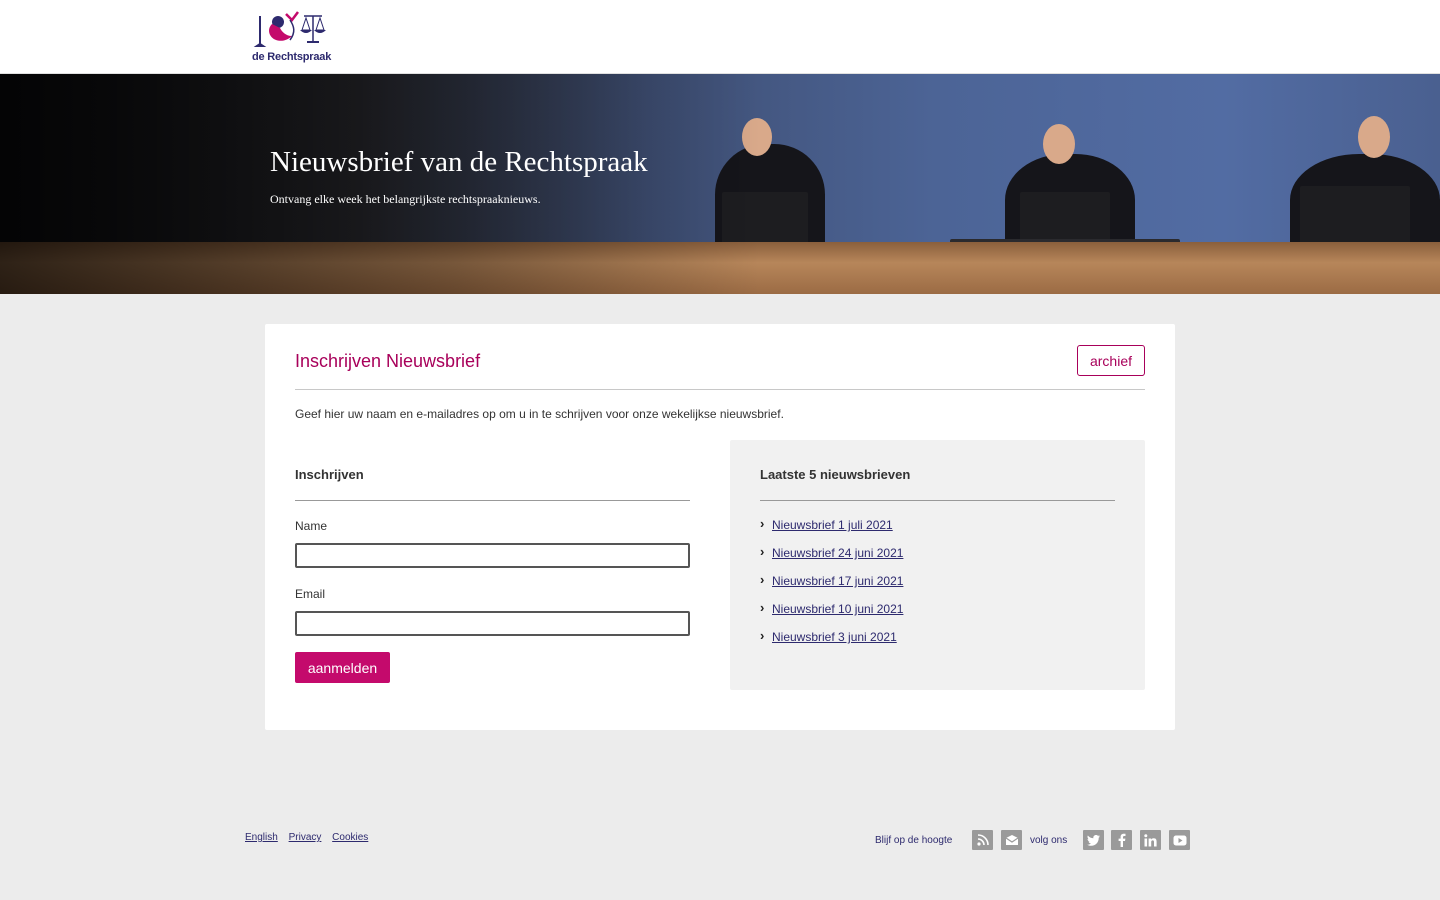 The height and width of the screenshot is (900, 1440). What do you see at coordinates (837, 553) in the screenshot?
I see `newsletter-link: Nieuwsbrief 24 juni 2021` at bounding box center [837, 553].